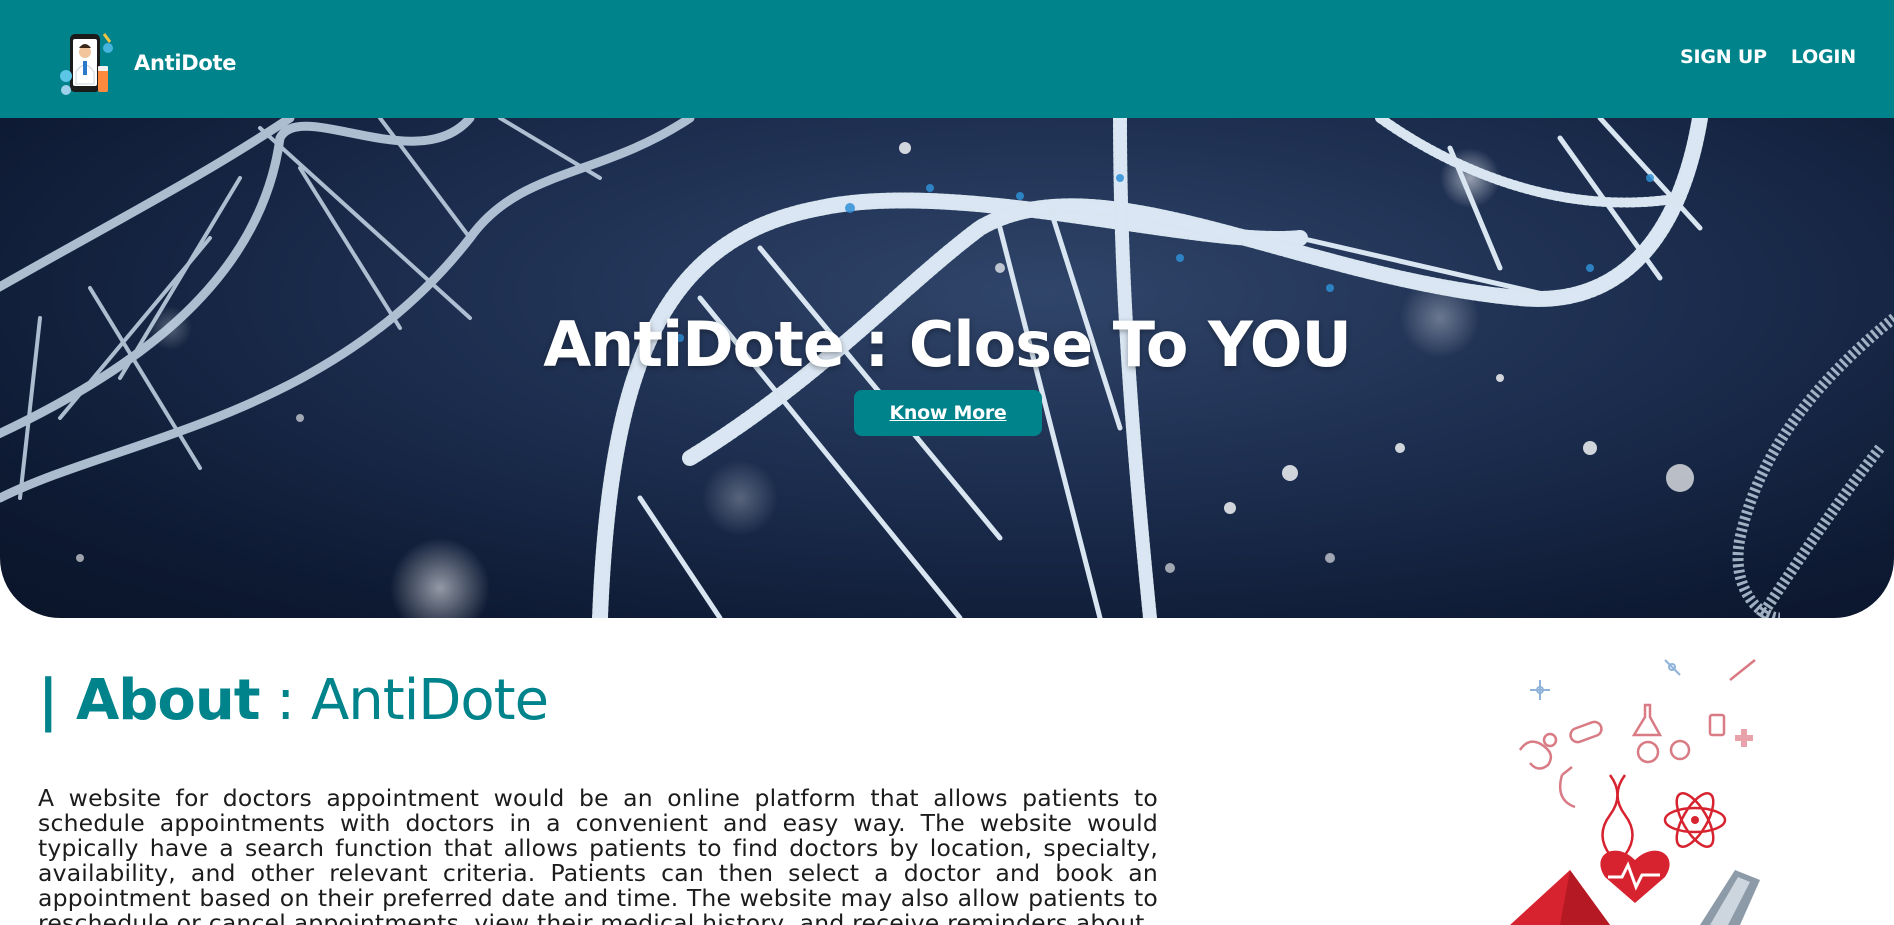 The height and width of the screenshot is (925, 1894). I want to click on doctor-app-logo-icon, so click(90, 63).